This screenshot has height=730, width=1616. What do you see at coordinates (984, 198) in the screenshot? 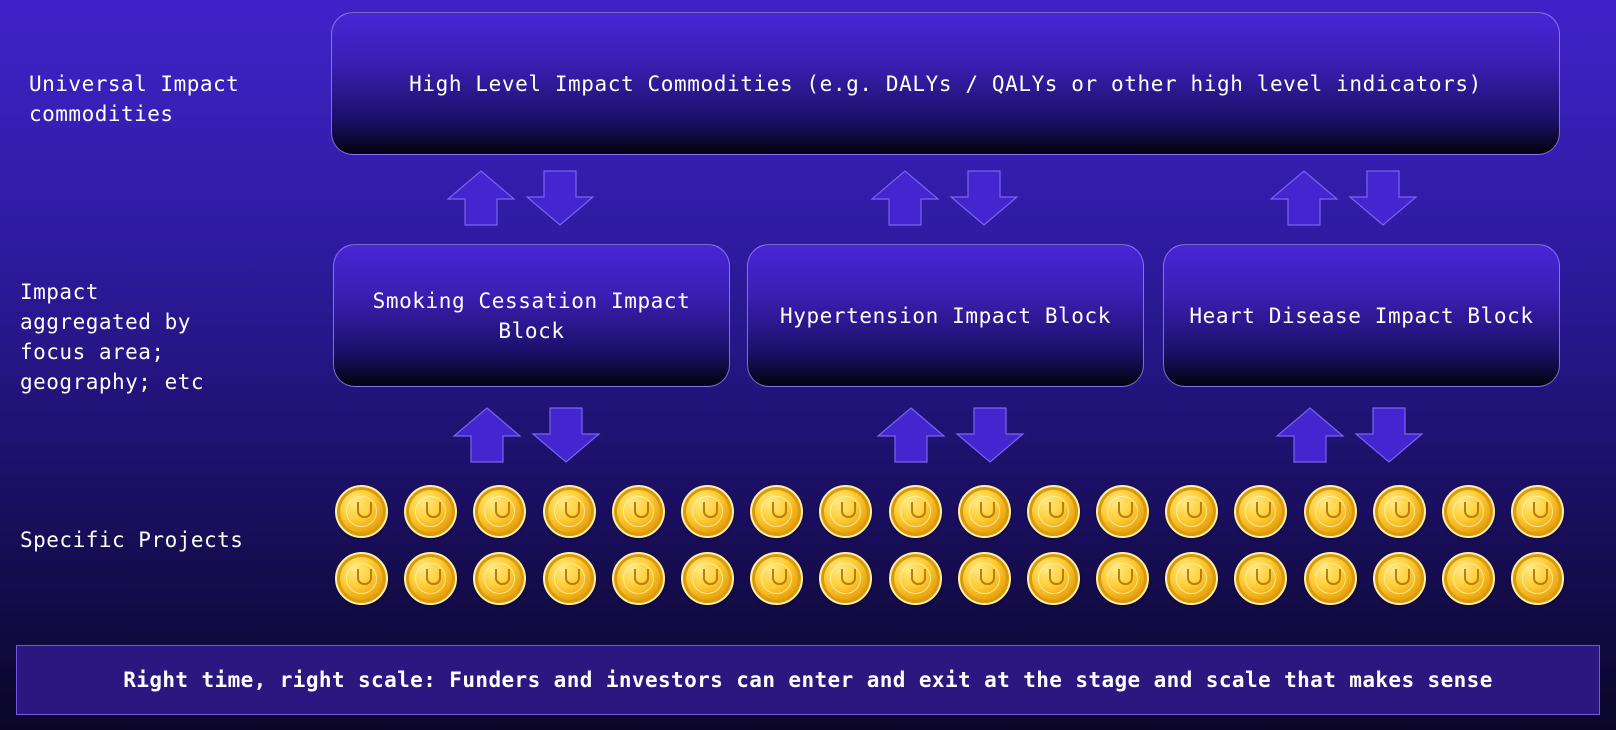
I see `arrow-down-icon-upper-middle` at bounding box center [984, 198].